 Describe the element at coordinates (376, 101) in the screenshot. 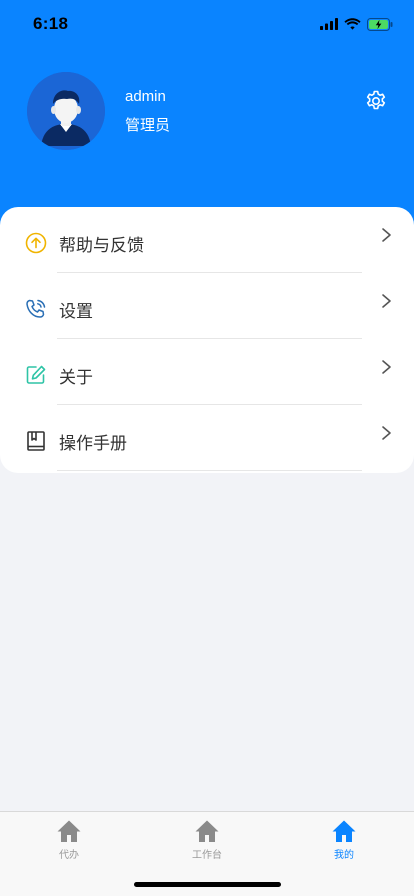

I see `gear-icon` at that location.